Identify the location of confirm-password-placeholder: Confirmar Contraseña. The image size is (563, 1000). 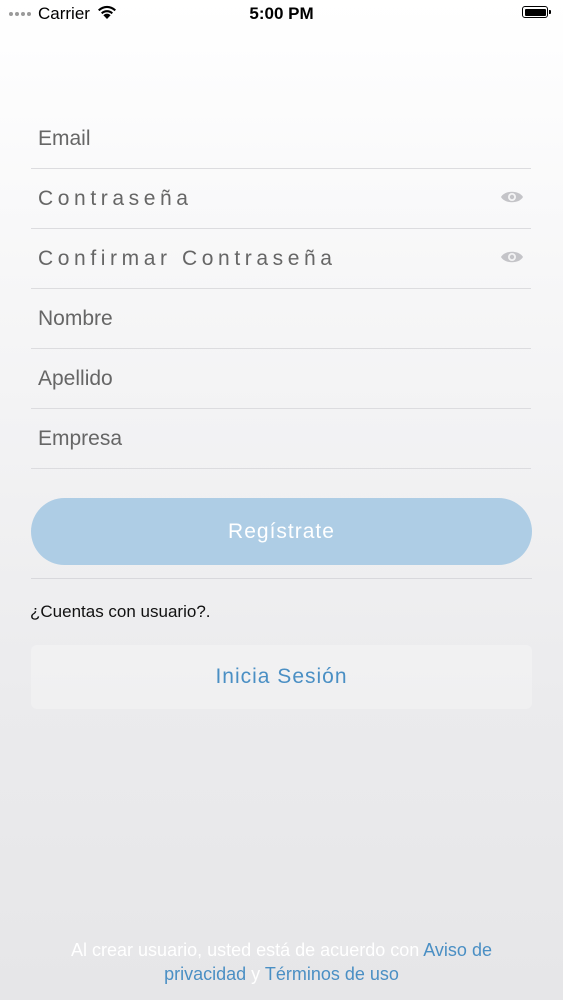
(187, 258).